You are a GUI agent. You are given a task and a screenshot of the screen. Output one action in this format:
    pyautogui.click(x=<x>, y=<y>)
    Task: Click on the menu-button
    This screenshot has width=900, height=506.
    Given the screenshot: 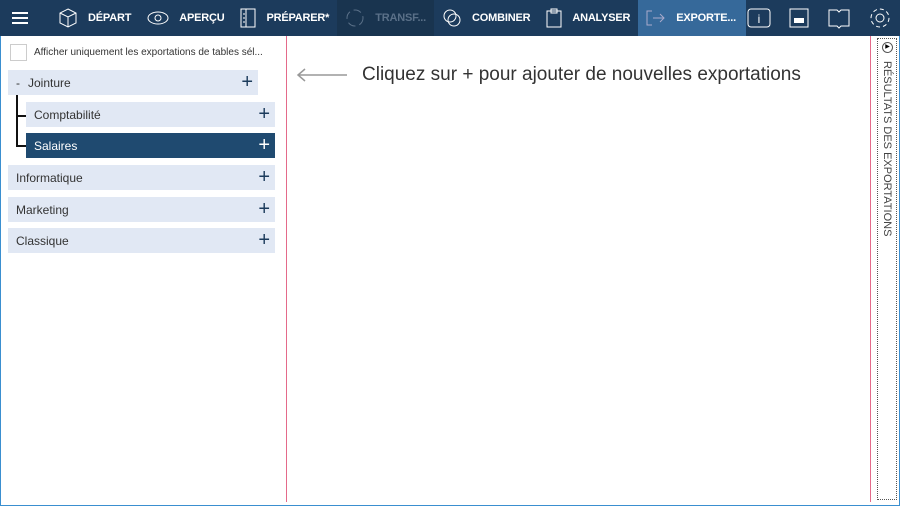 What is the action you would take?
    pyautogui.click(x=25, y=18)
    